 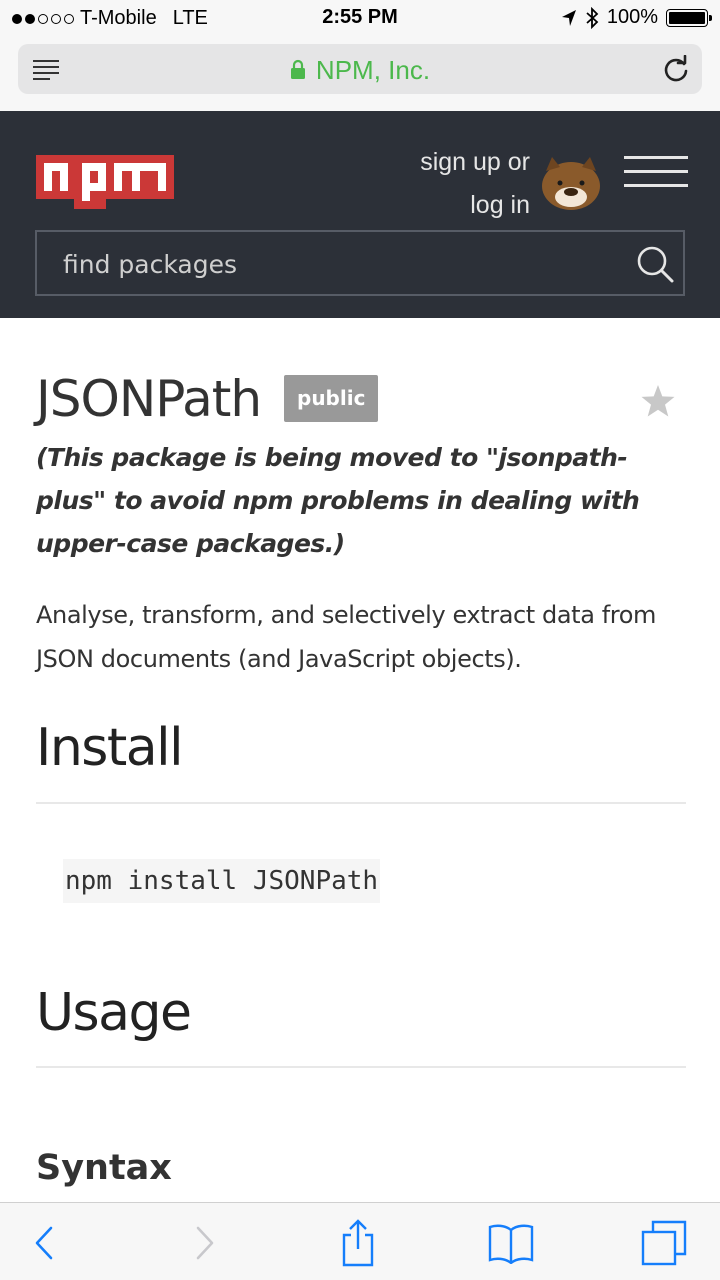 I want to click on install-heading: Install, so click(x=110, y=748).